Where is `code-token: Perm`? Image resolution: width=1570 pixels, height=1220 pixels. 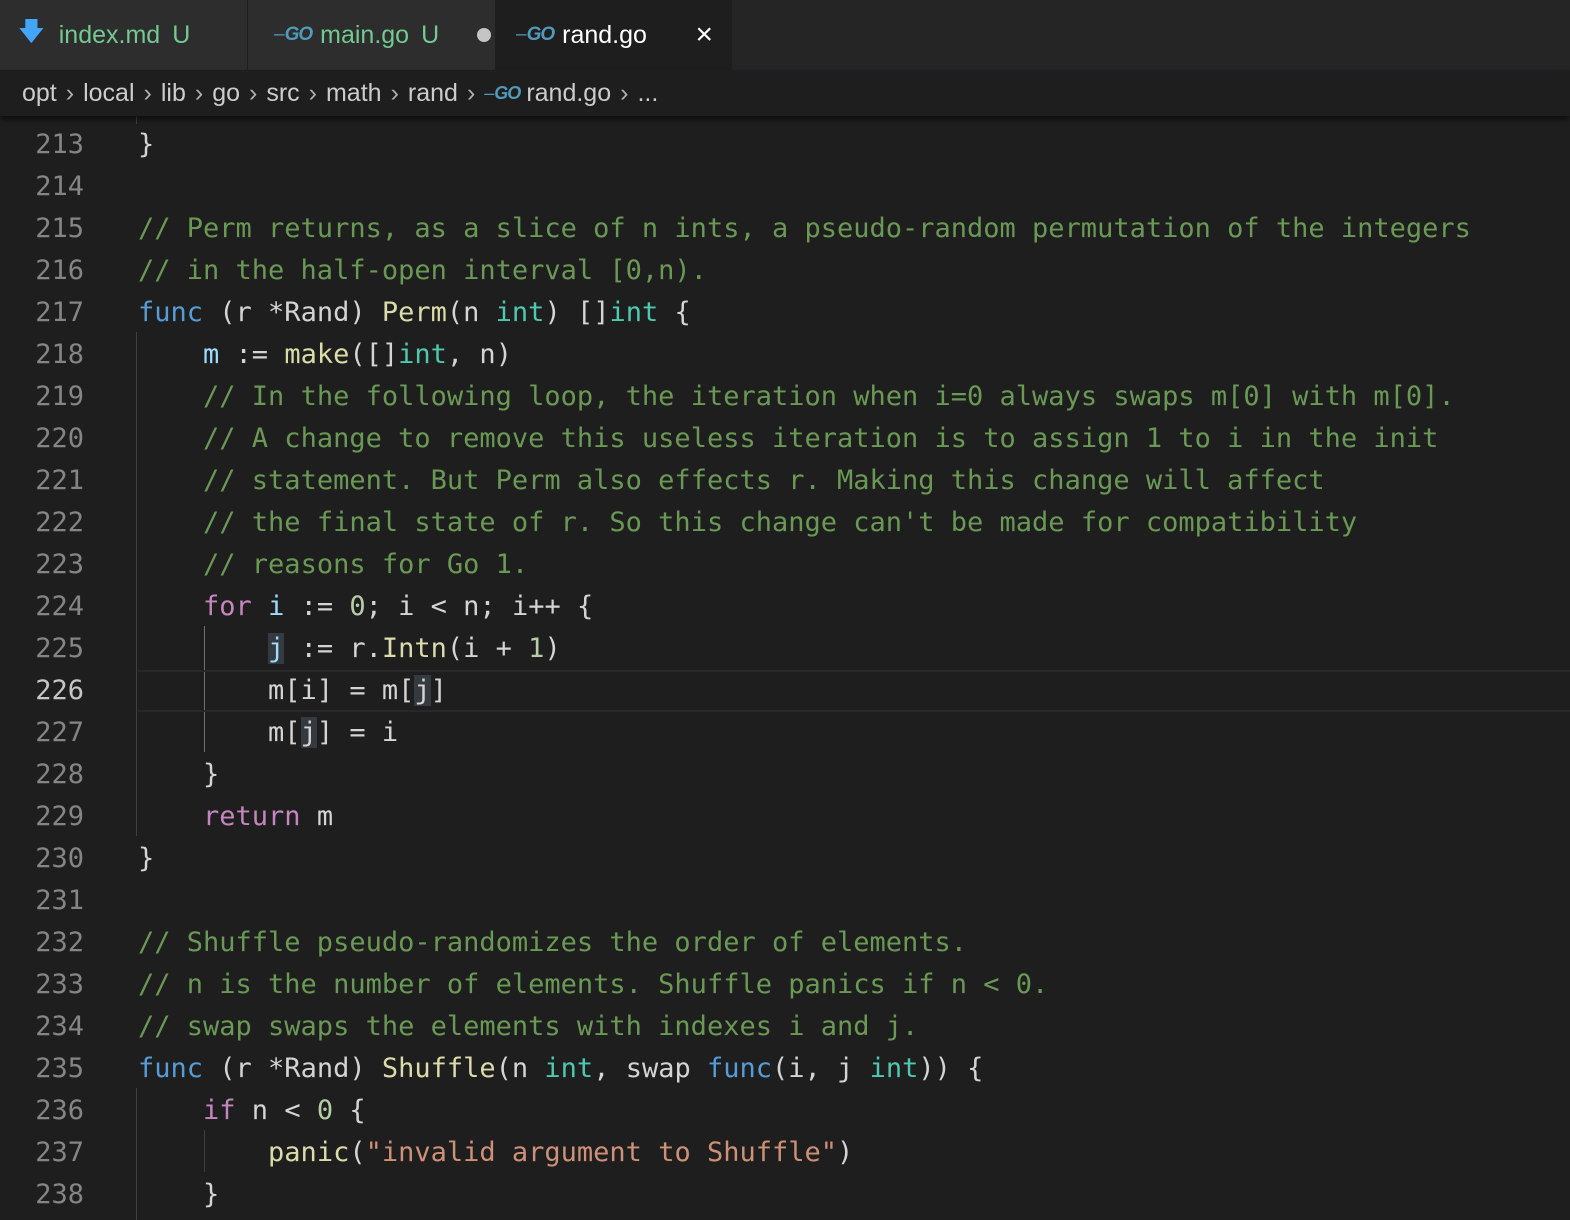
code-token: Perm is located at coordinates (414, 312).